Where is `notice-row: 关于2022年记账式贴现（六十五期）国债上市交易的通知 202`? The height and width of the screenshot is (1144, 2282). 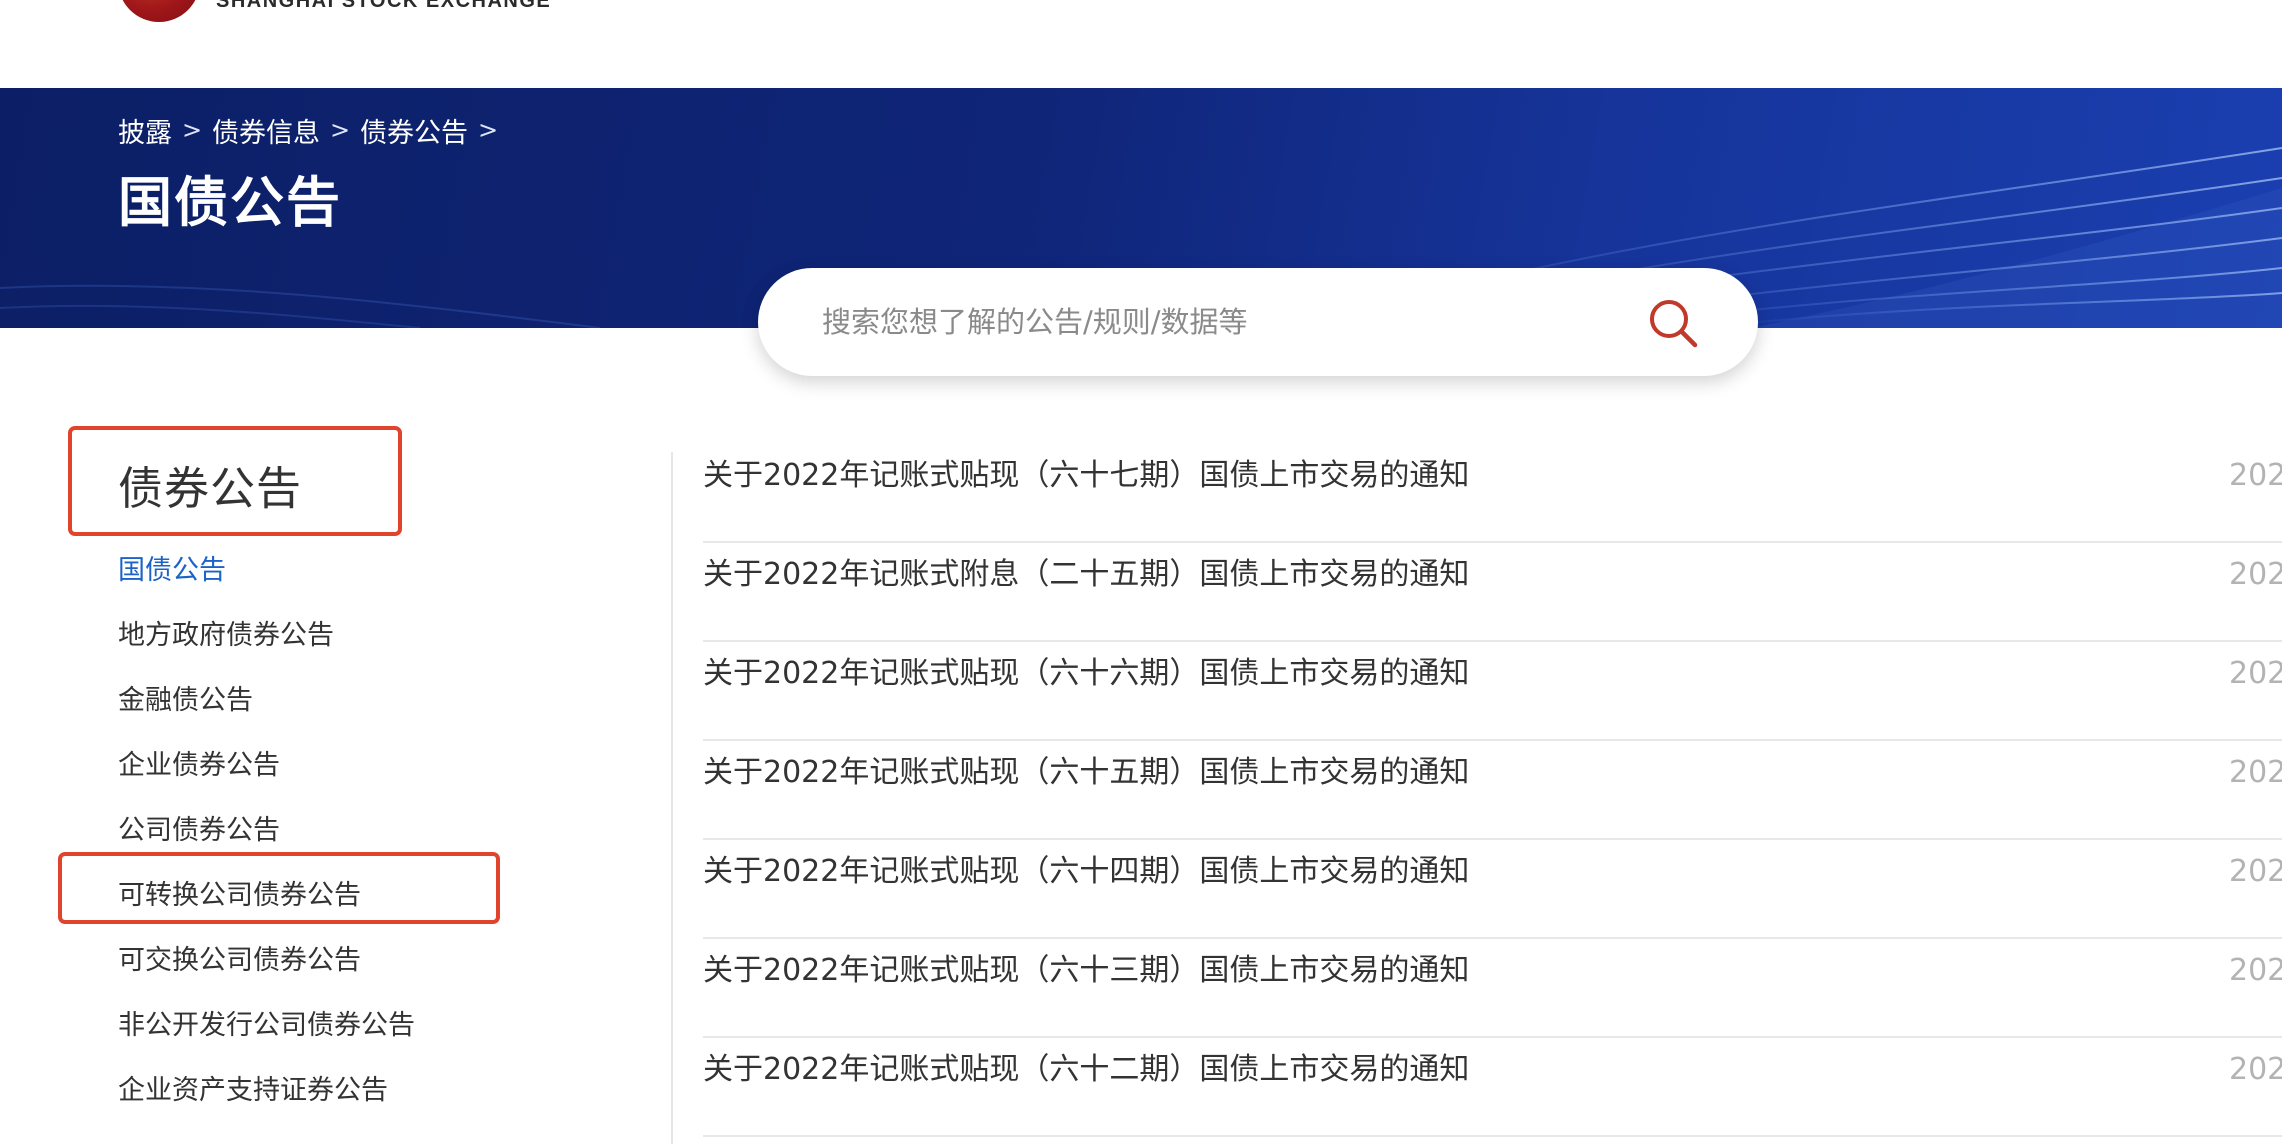
notice-row: 关于2022年记账式贴现（六十五期）国债上市交易的通知 202 is located at coordinates (1492, 790).